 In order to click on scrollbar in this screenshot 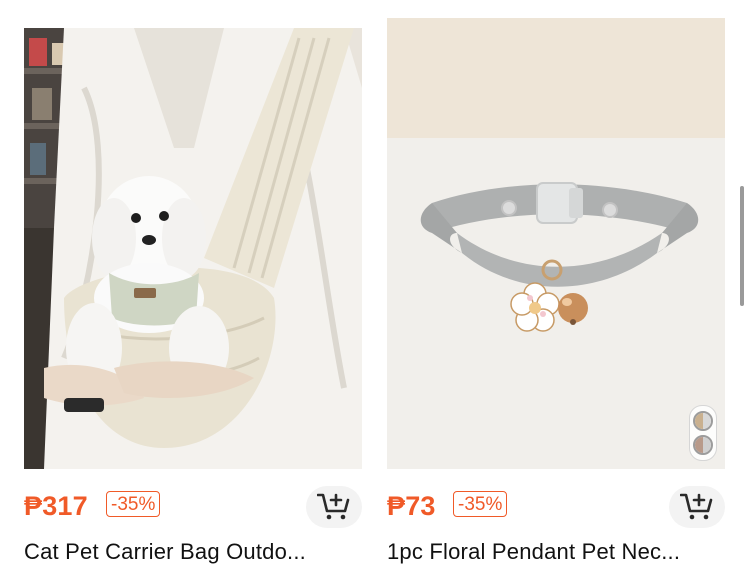, I will do `click(742, 246)`.